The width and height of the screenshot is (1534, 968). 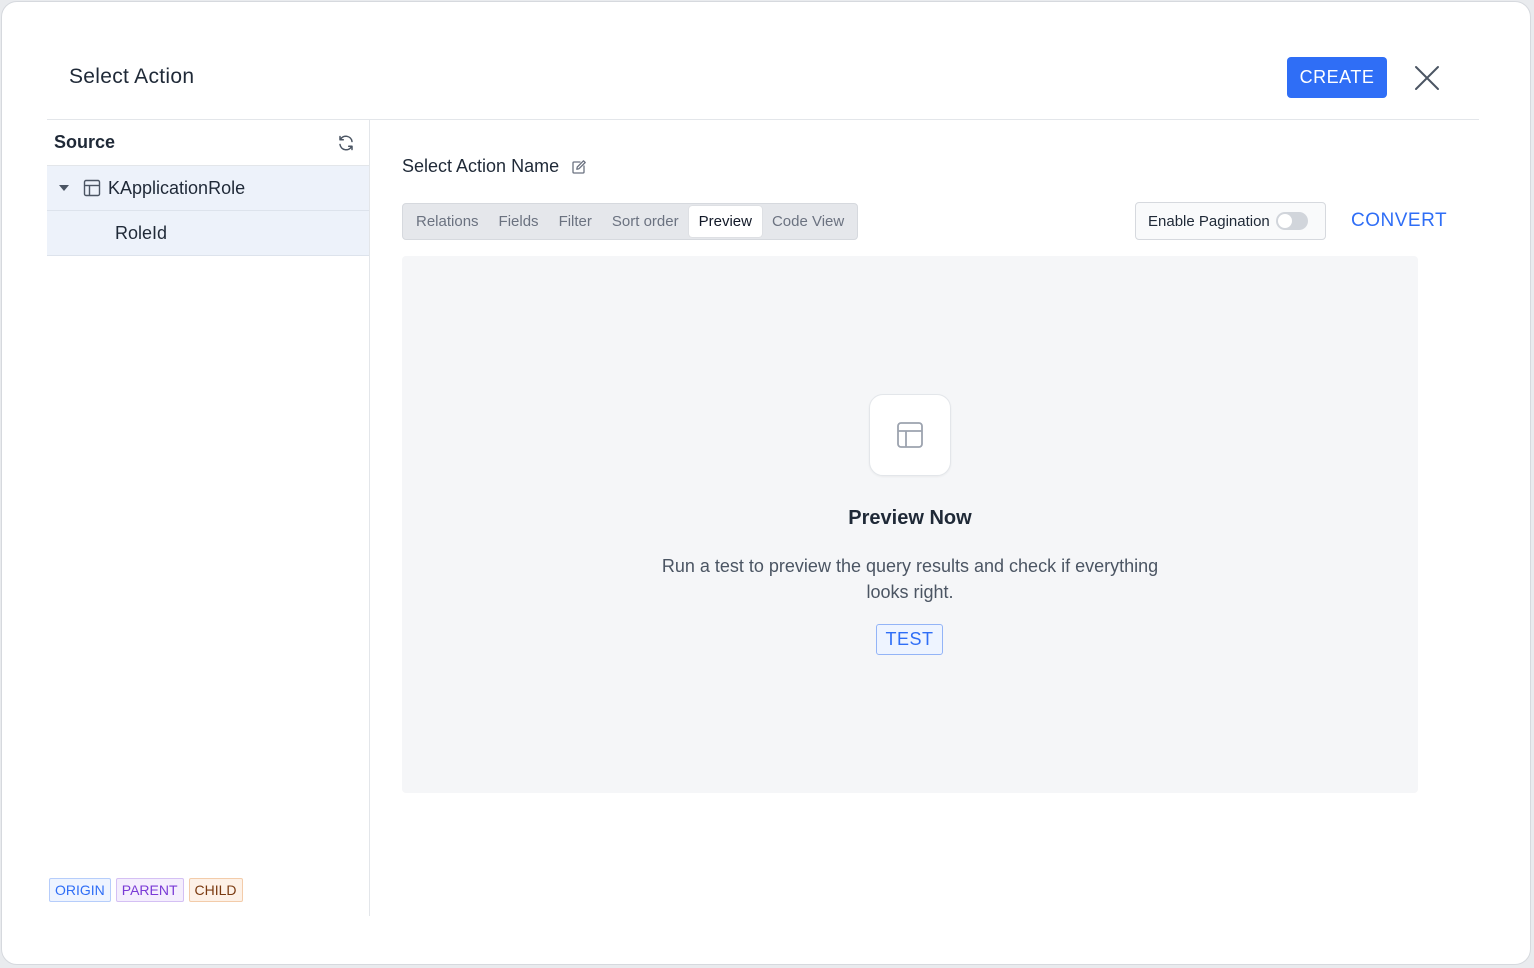 I want to click on tree-item-label: KApplicationRole, so click(x=177, y=187).